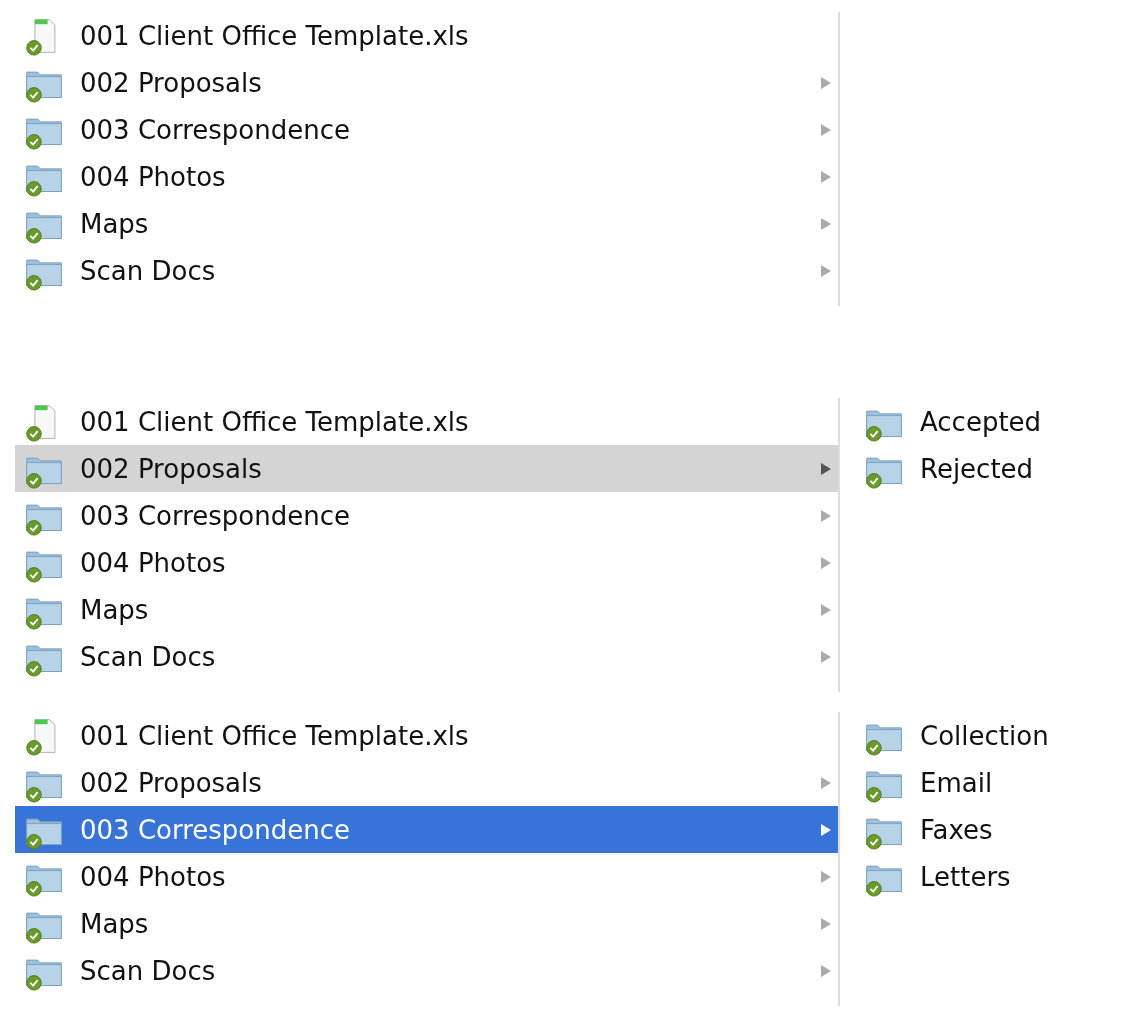 This screenshot has height=1018, width=1130. Describe the element at coordinates (992, 421) in the screenshot. I see `folder-item: Accepted` at that location.